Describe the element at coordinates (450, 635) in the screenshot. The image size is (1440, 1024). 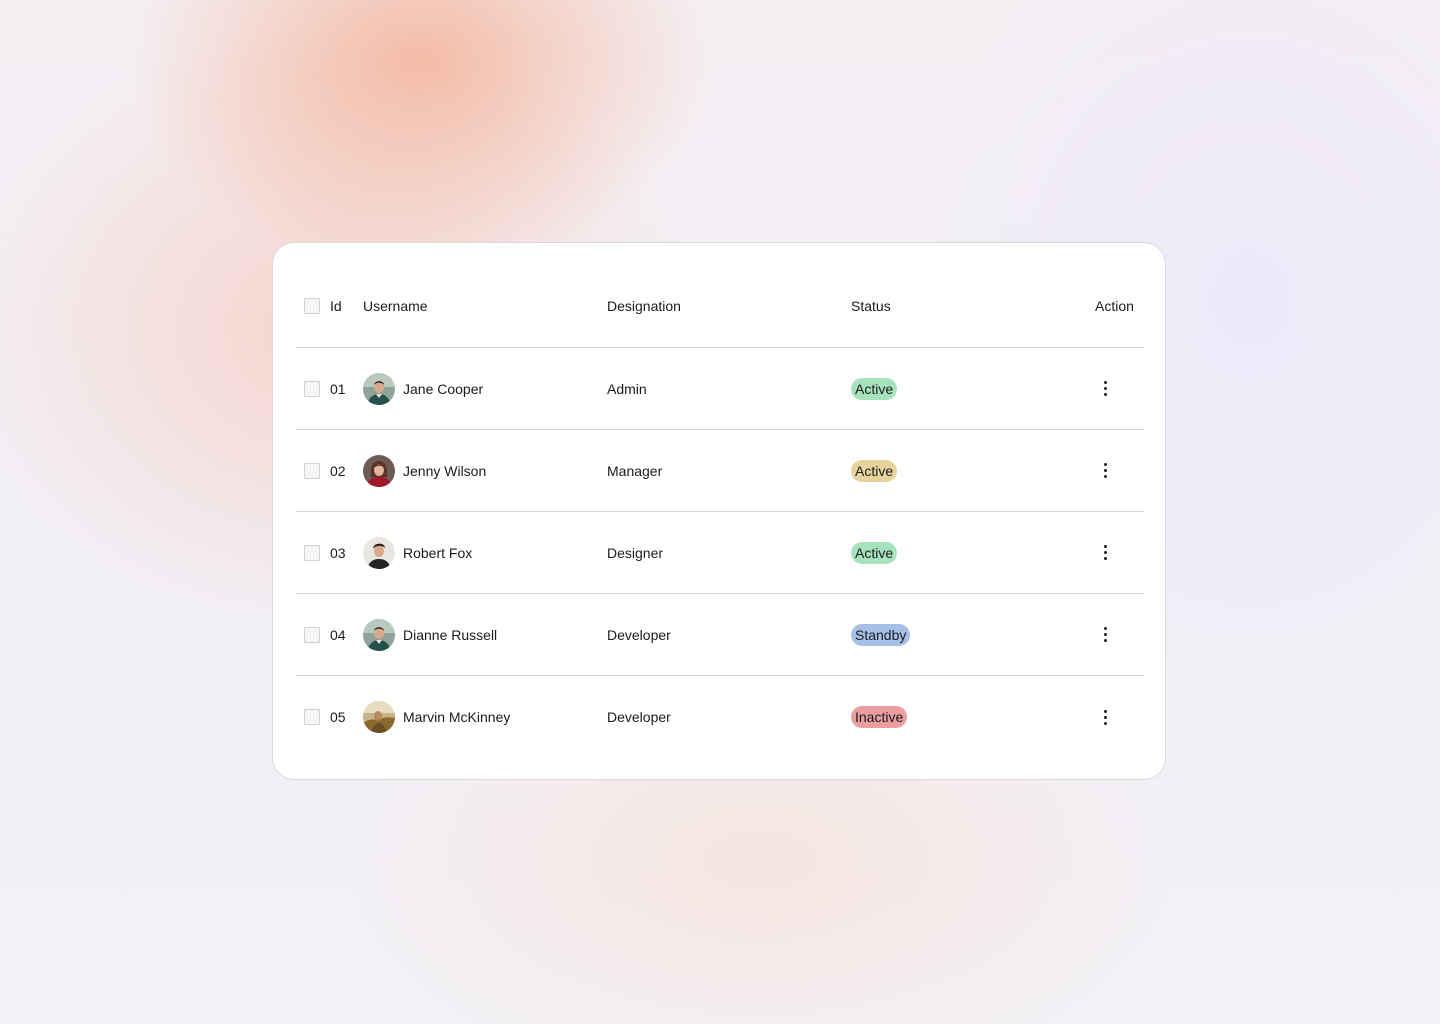
I see `username: Dianne Russell` at that location.